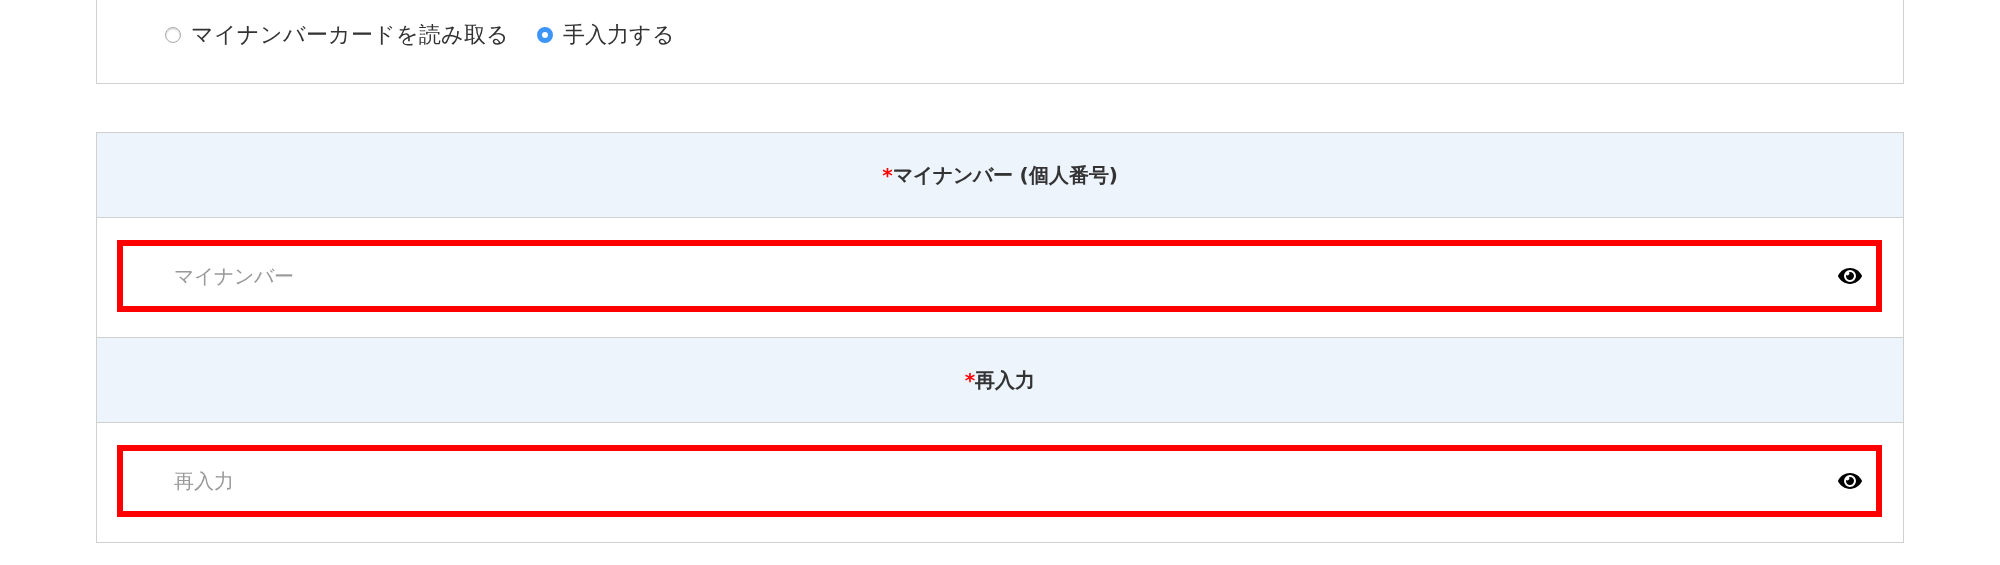  What do you see at coordinates (1000, 175) in the screenshot?
I see `field-label: *マイナンバー (個人番号)` at bounding box center [1000, 175].